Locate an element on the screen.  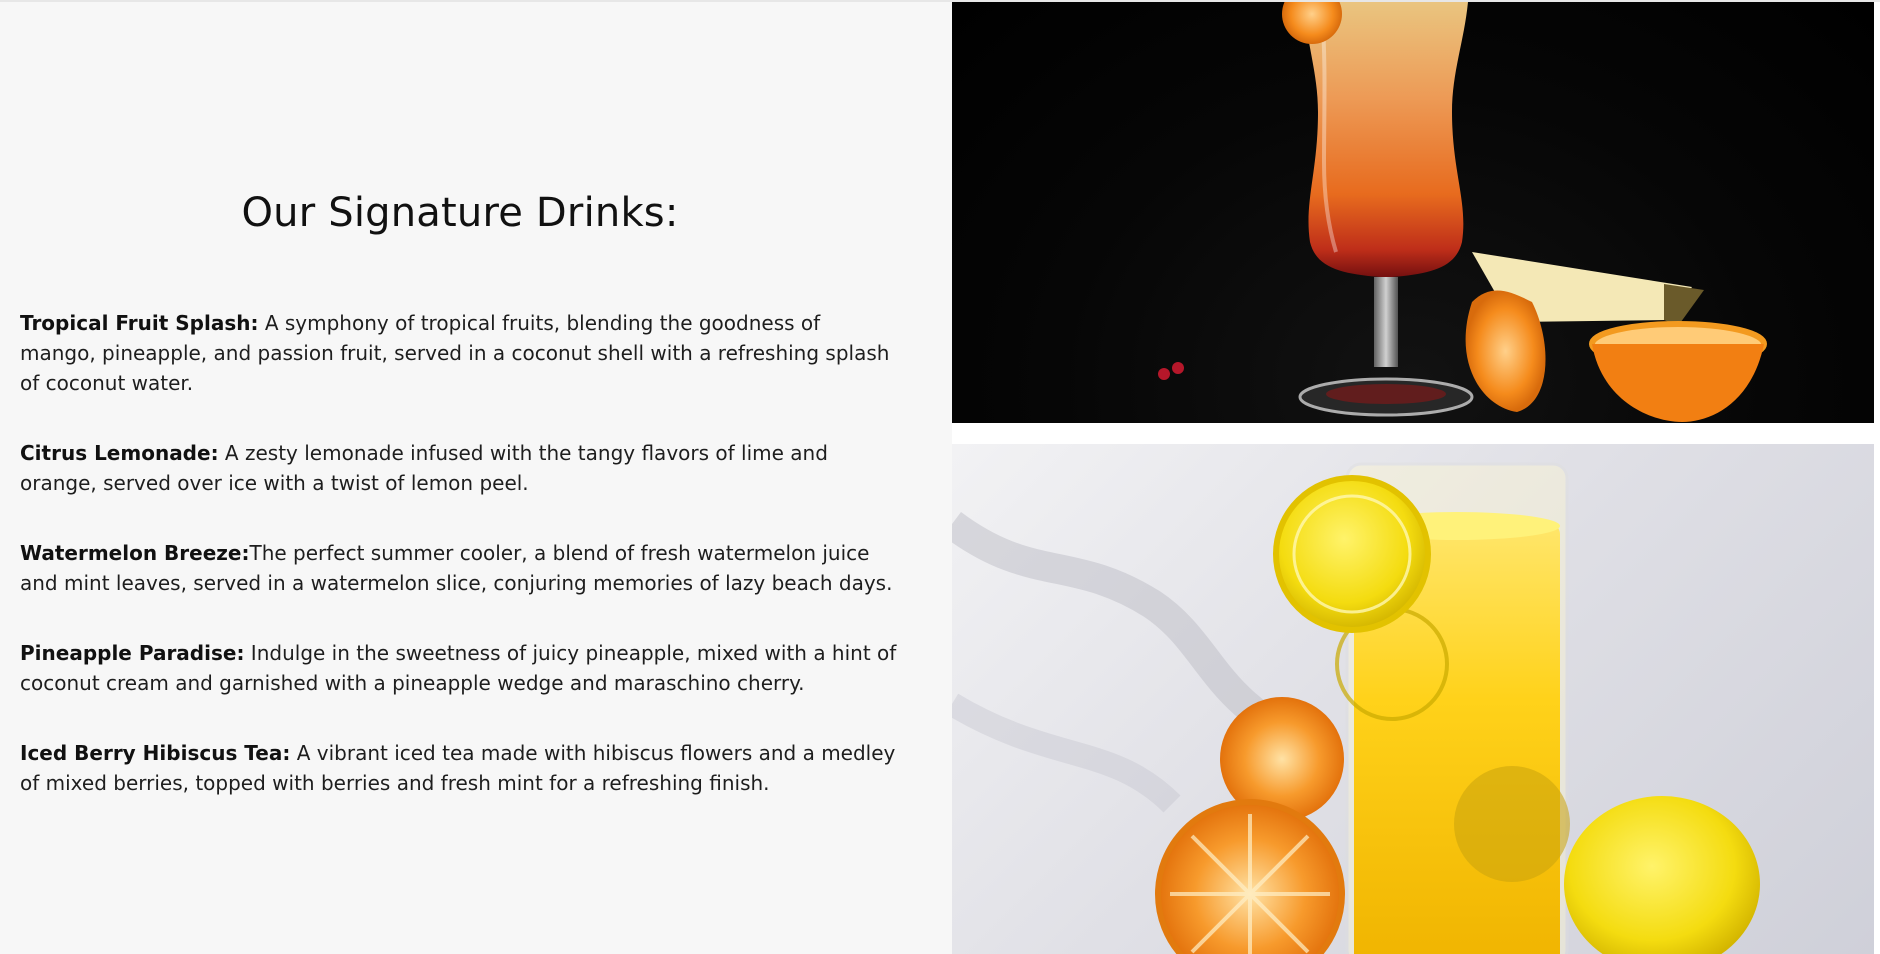
whole-lemon is located at coordinates (1662, 875).